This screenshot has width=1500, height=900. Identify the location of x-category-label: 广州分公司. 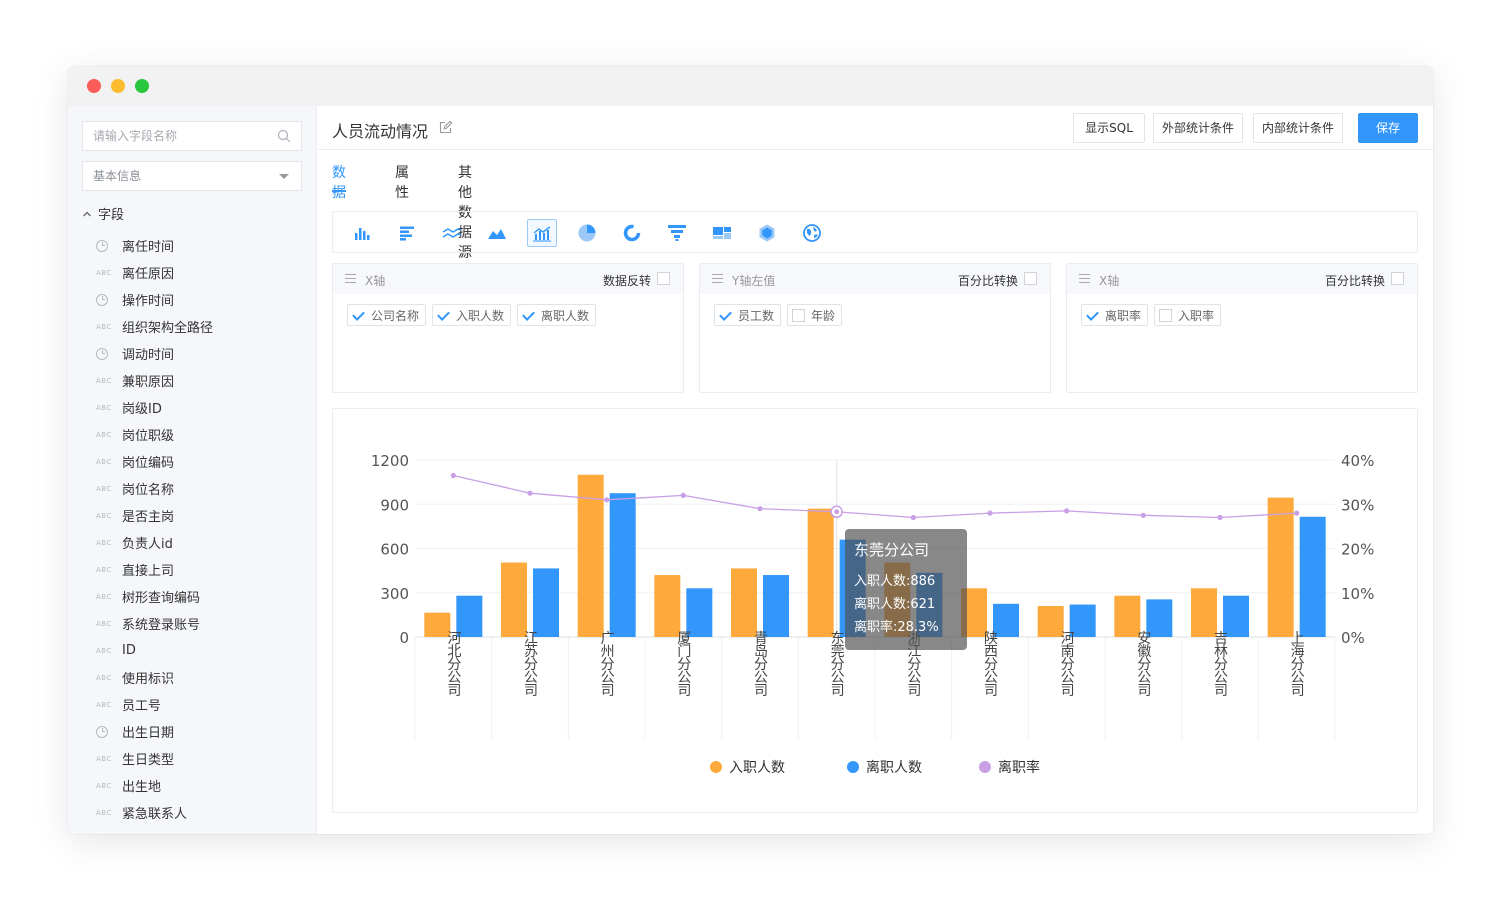
(607, 664).